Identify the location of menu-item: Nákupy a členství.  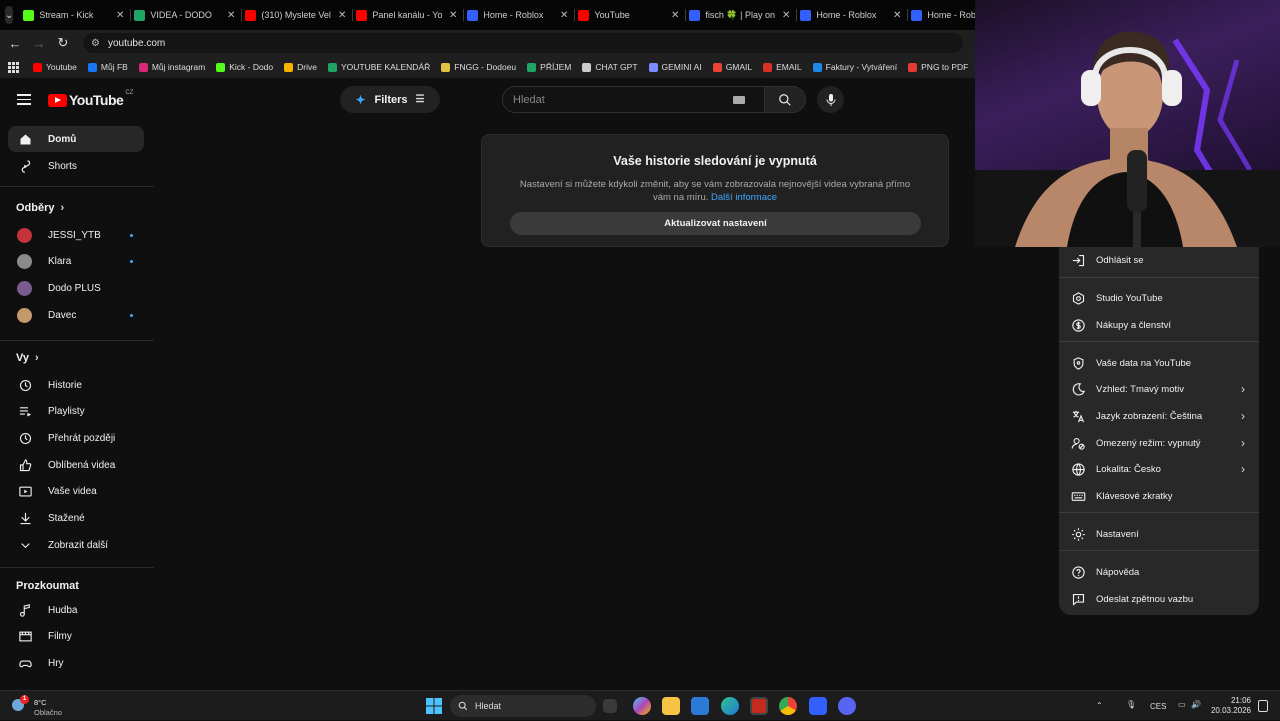
(1159, 325).